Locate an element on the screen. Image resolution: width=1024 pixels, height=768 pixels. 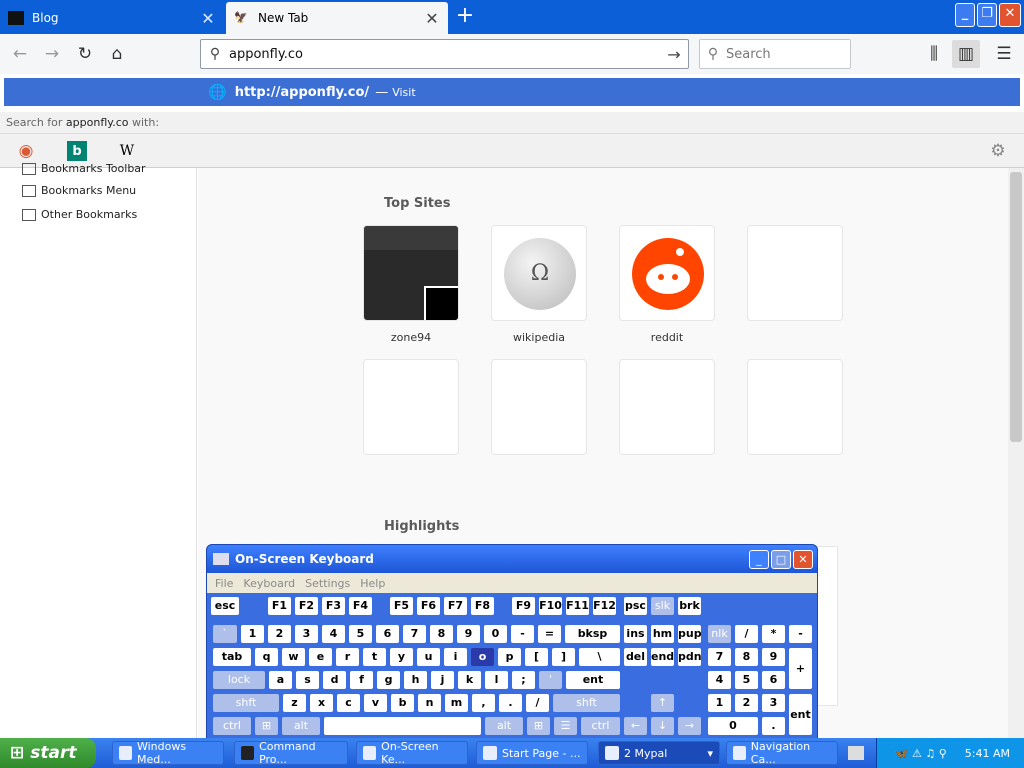
wikipedia-icon: W is located at coordinates (127, 151).